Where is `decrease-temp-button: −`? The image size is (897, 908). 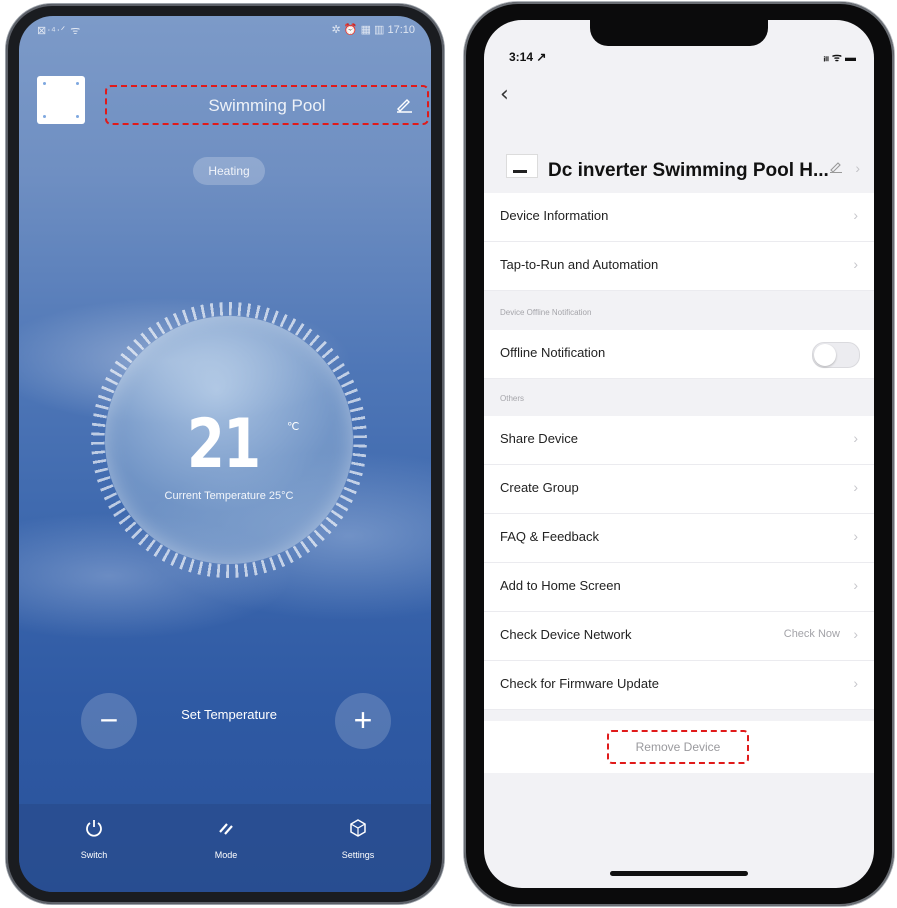
decrease-temp-button: − is located at coordinates (109, 721).